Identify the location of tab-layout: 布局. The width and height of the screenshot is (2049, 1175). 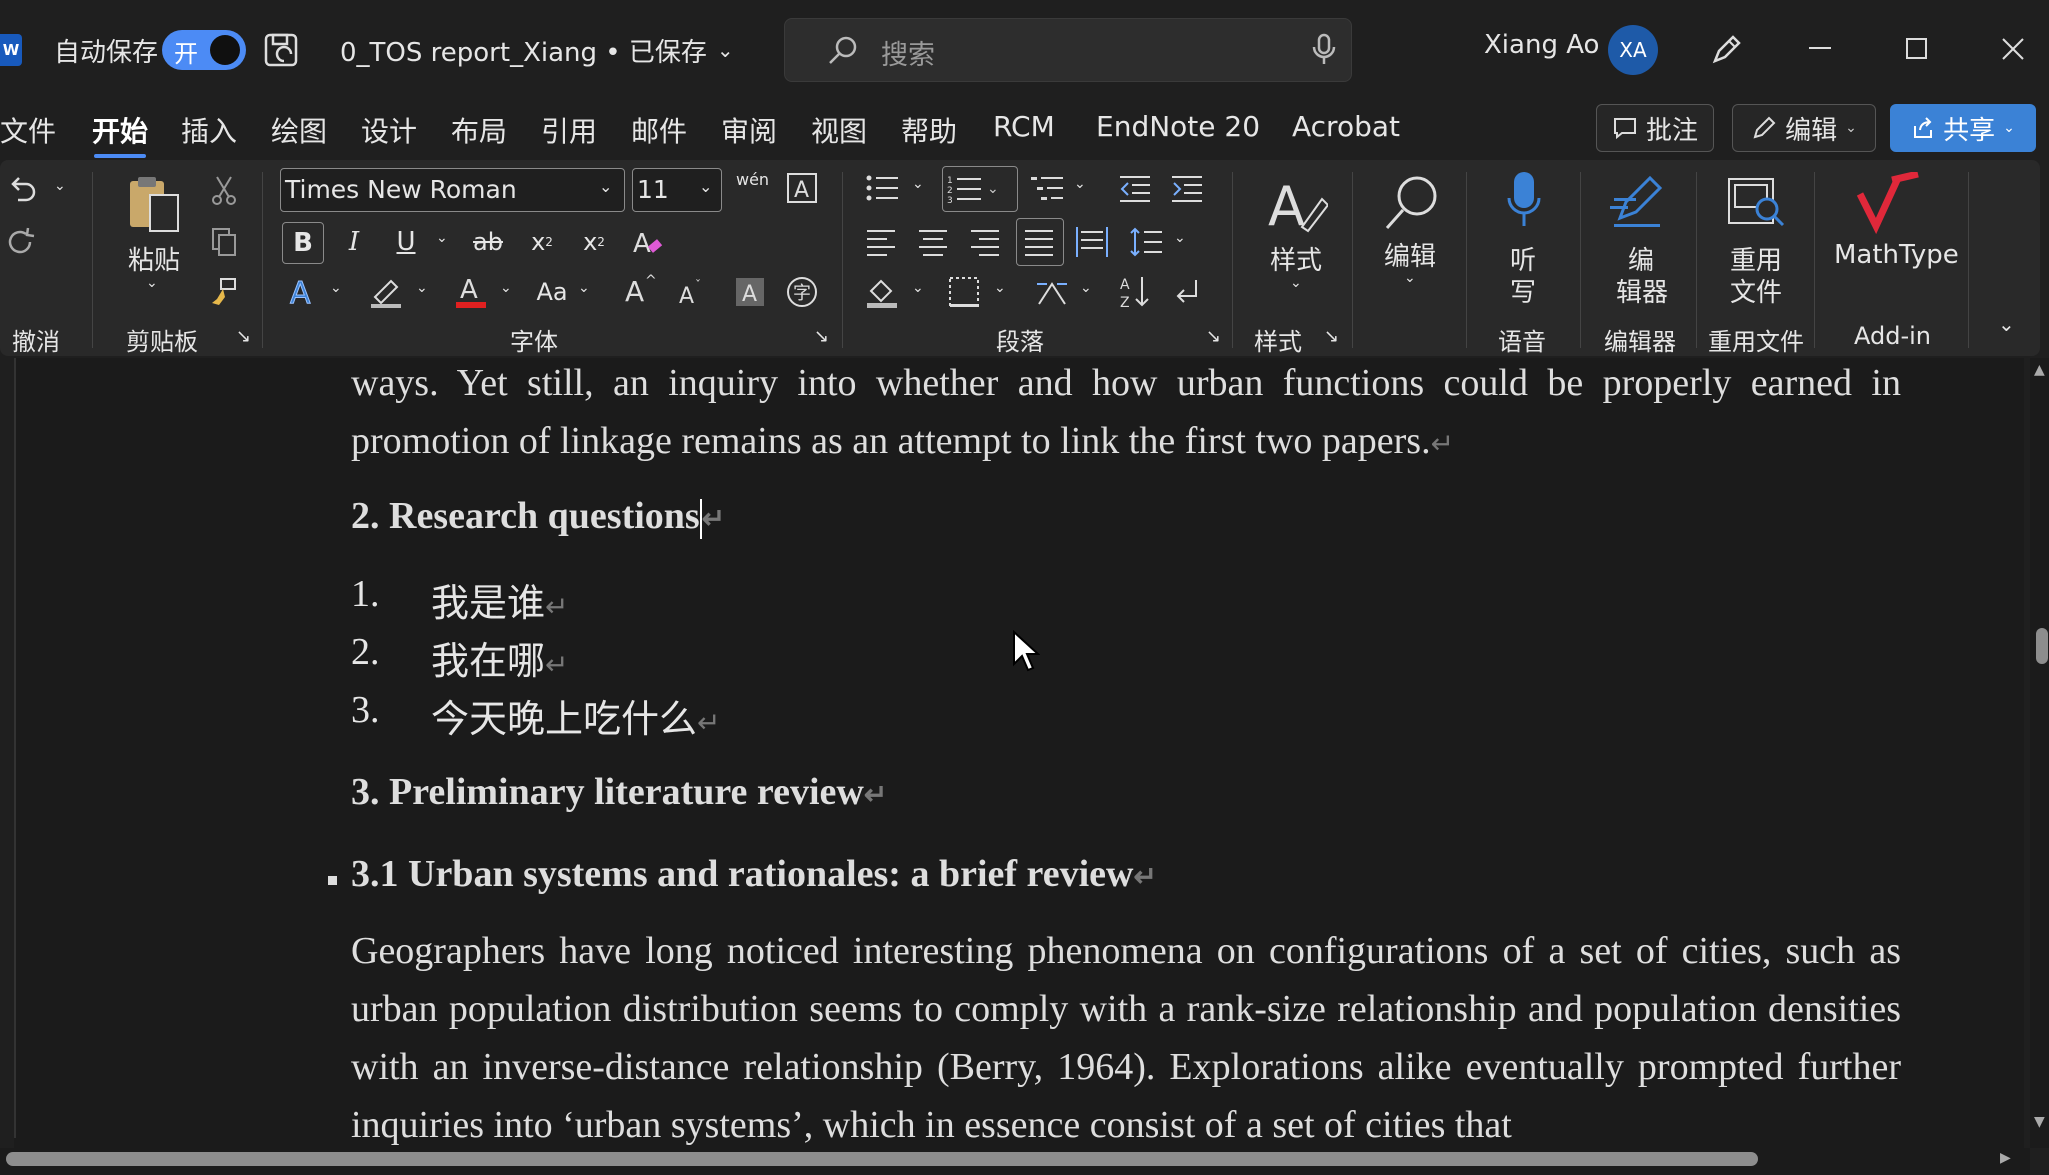
(479, 130).